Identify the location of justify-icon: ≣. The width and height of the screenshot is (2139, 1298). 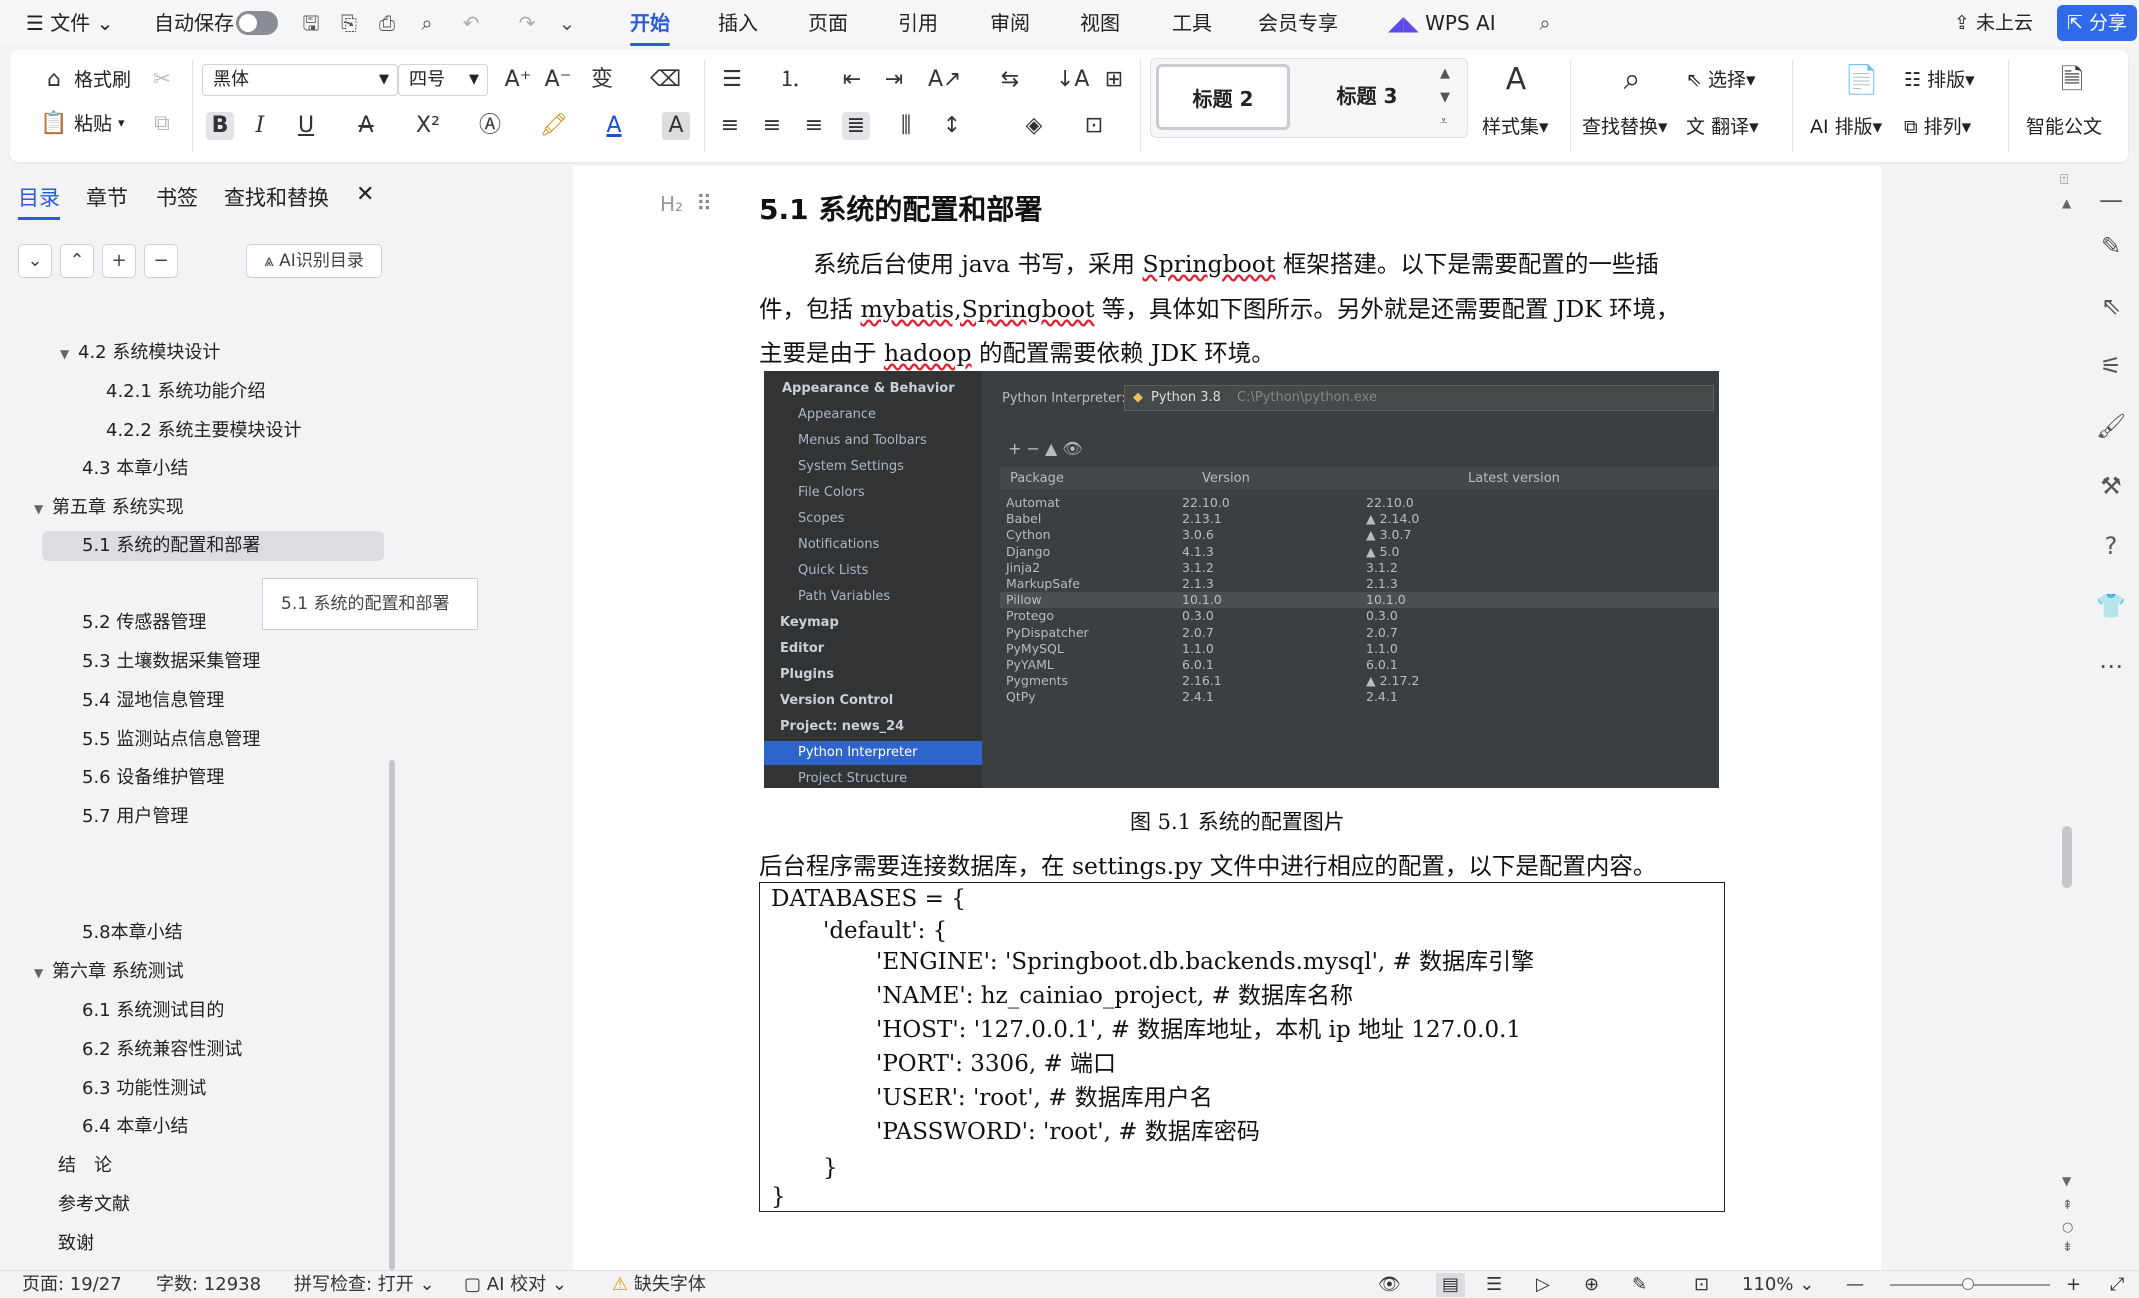
(856, 126).